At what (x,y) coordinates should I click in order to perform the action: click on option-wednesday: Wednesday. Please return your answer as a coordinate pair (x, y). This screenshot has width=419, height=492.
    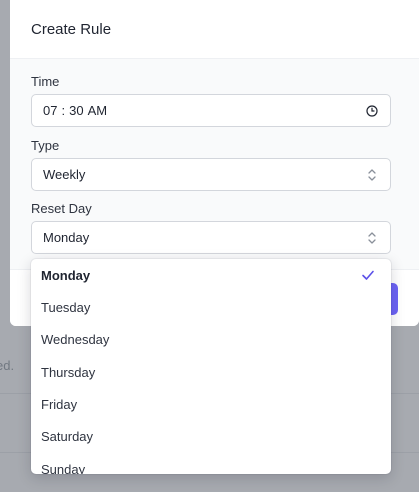
    Looking at the image, I should click on (211, 339).